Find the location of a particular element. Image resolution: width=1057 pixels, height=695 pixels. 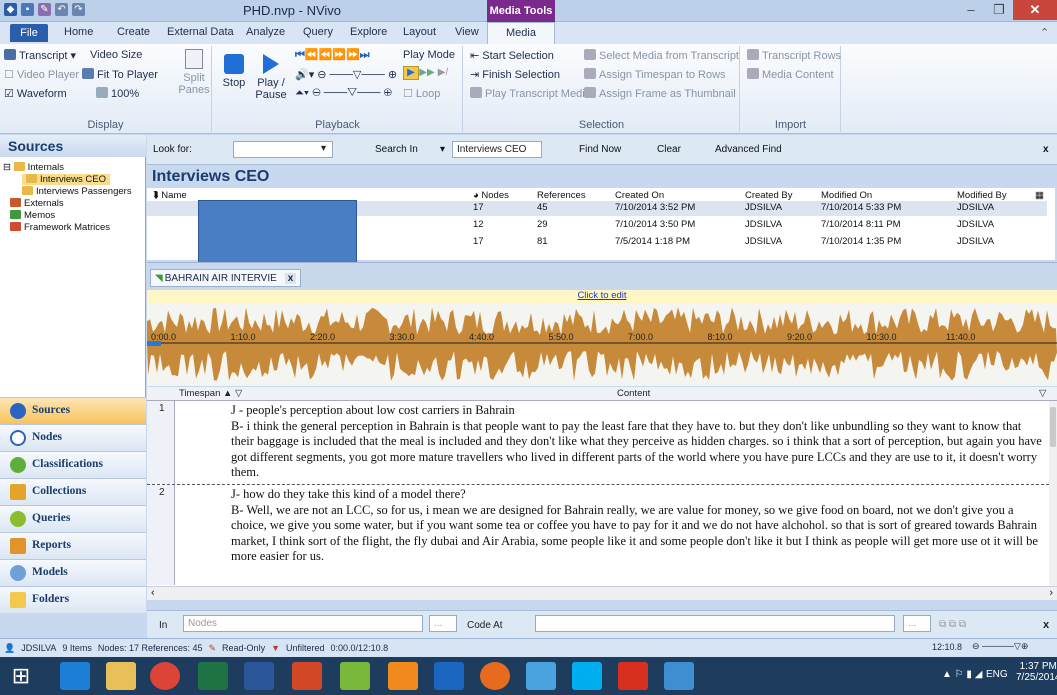

tab-file: File is located at coordinates (29, 33).